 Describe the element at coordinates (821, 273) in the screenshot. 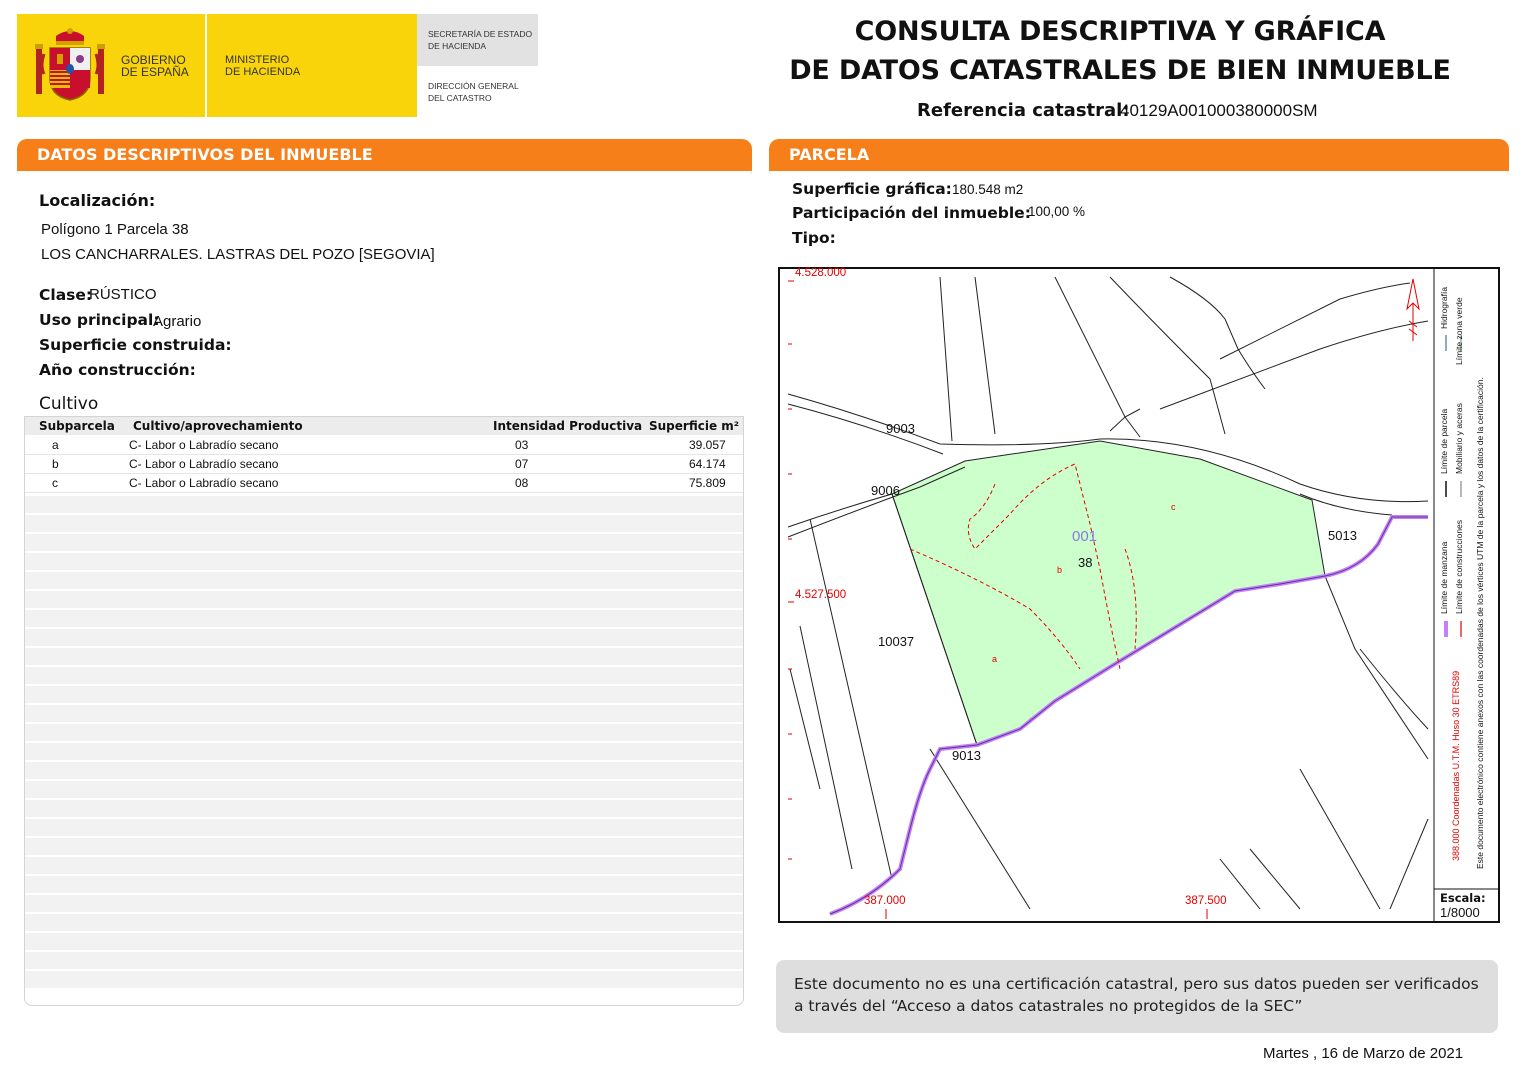

I see `coord-top: 4.528.000` at that location.